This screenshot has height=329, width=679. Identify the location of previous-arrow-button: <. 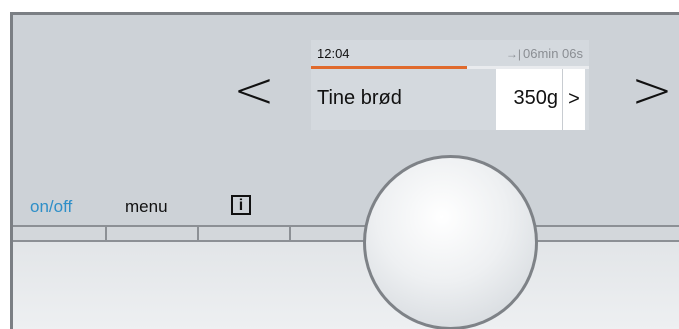
(254, 90).